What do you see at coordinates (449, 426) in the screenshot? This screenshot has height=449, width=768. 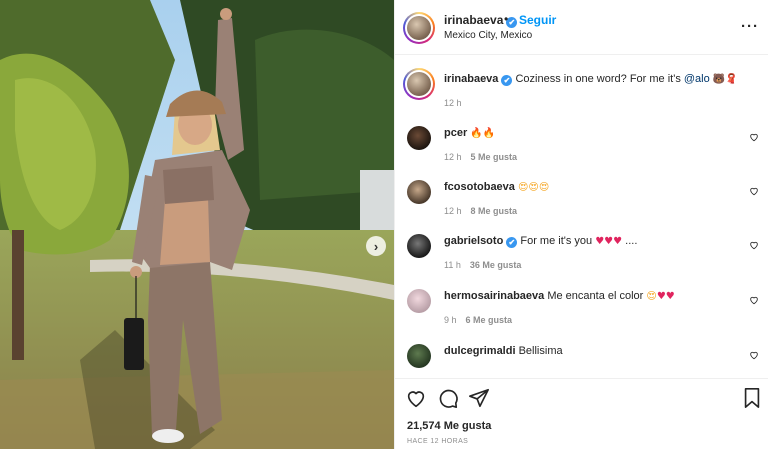 I see `post-likes-count: 21,574 Me gusta` at bounding box center [449, 426].